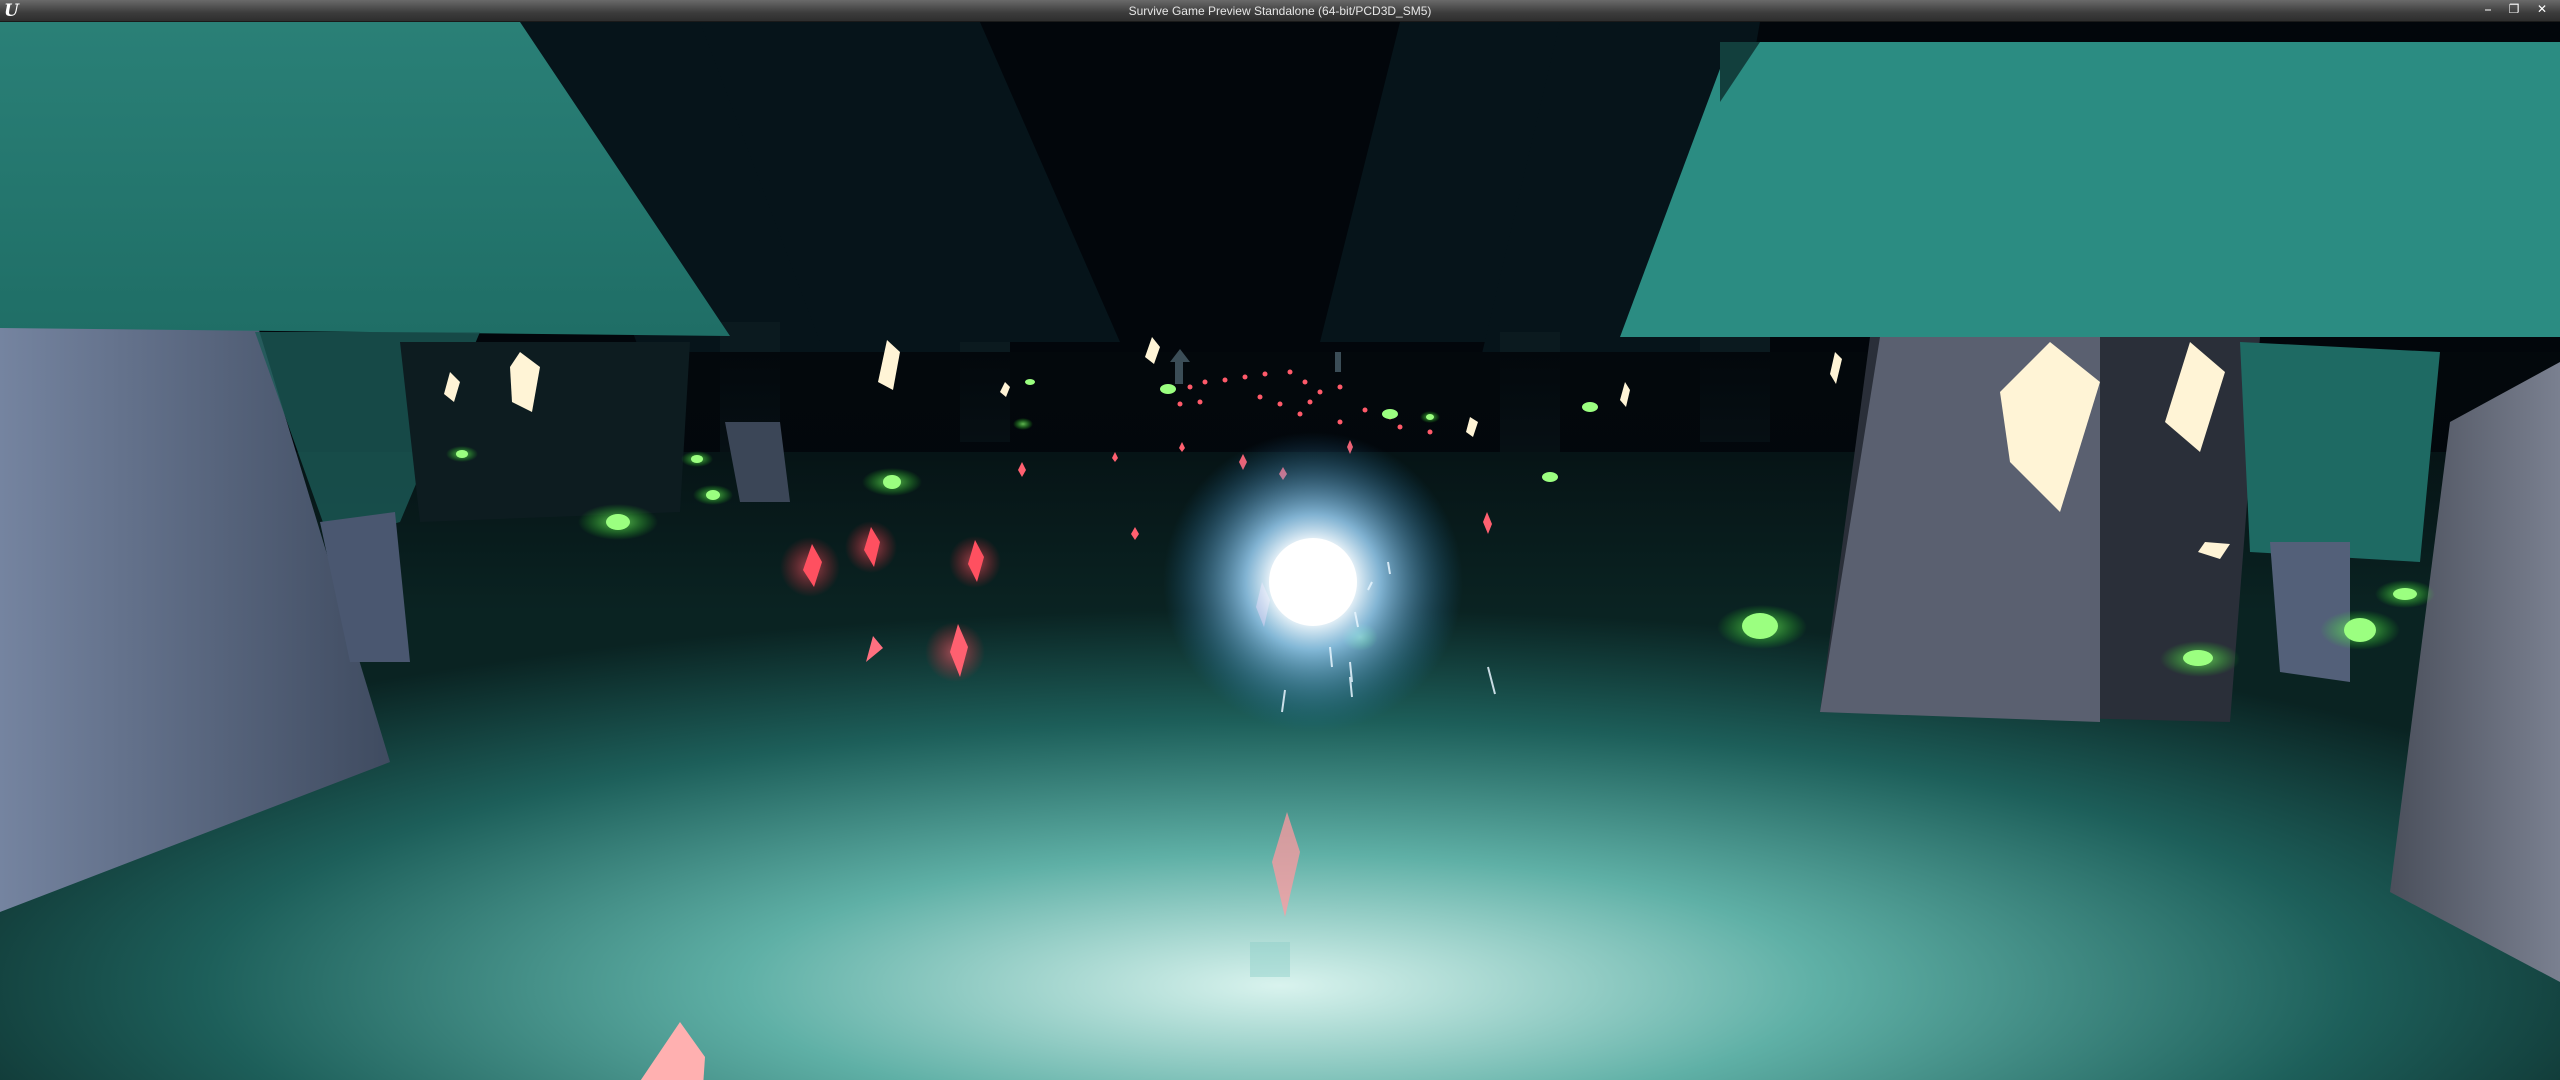 The image size is (2560, 1080). I want to click on close-button: ✕, so click(2542, 9).